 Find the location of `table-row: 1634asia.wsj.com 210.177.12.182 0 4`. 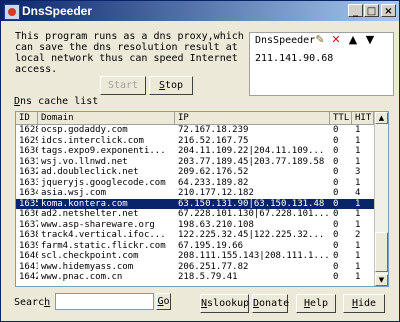

table-row: 1634asia.wsj.com 210.177.12.182 0 4 is located at coordinates (195, 193).